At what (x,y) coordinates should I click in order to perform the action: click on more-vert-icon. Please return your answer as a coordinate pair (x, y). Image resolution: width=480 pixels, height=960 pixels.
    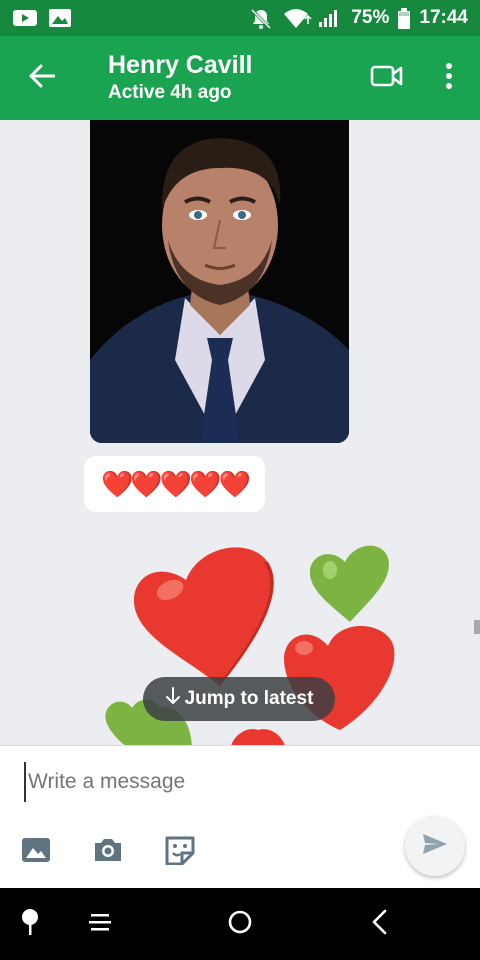
    Looking at the image, I should click on (449, 78).